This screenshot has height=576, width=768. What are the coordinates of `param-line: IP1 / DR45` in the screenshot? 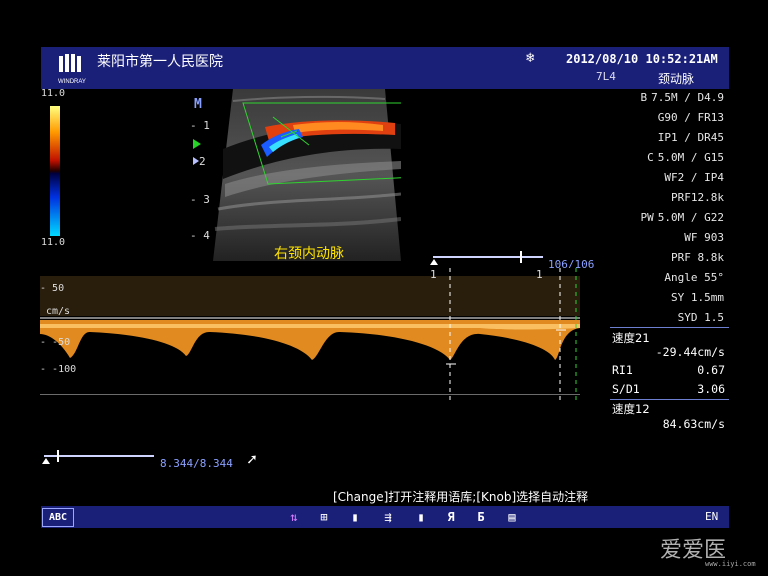 It's located at (690, 137).